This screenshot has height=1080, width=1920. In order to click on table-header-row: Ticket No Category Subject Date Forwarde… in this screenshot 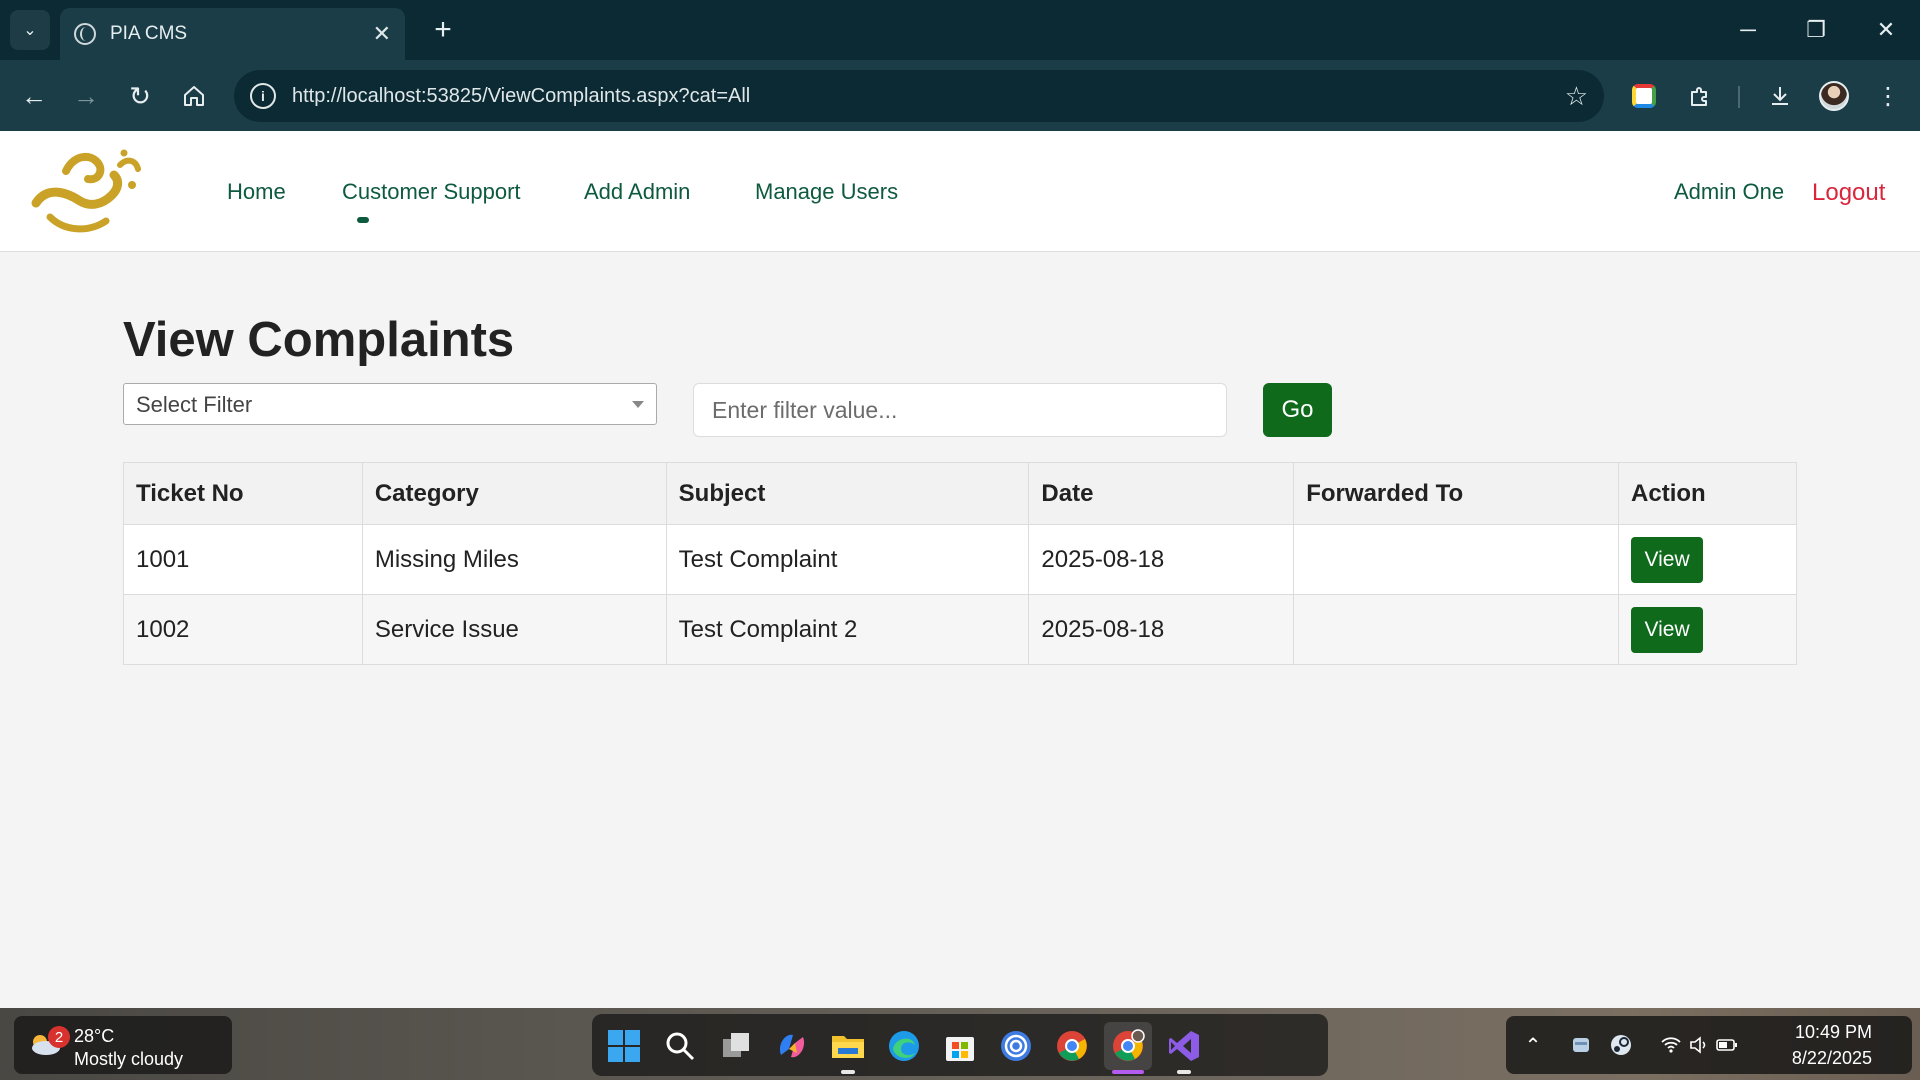, I will do `click(960, 493)`.